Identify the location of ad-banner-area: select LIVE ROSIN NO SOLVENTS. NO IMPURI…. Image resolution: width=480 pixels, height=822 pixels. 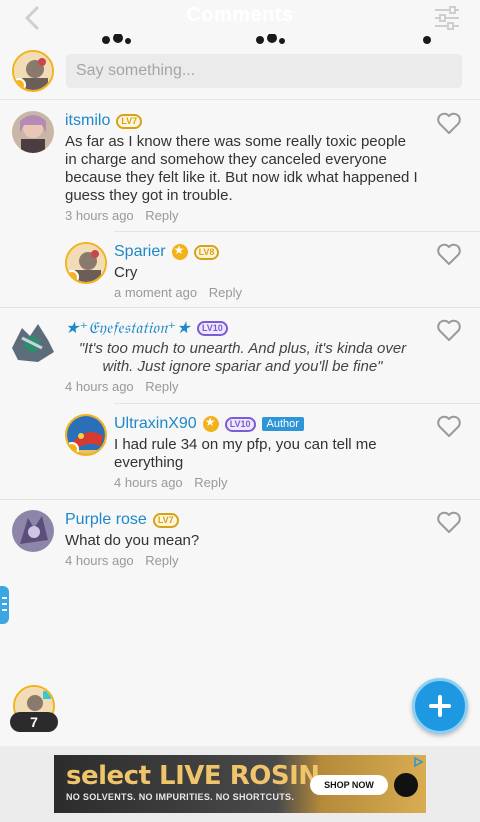
(240, 784).